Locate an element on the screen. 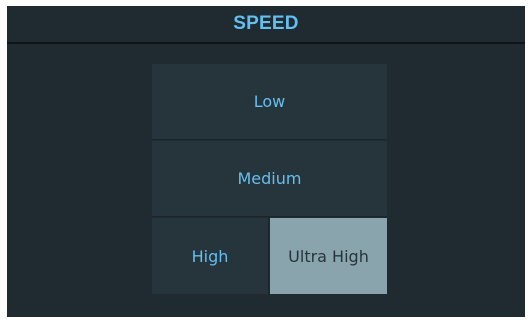  speed-low-button: Low is located at coordinates (269, 102).